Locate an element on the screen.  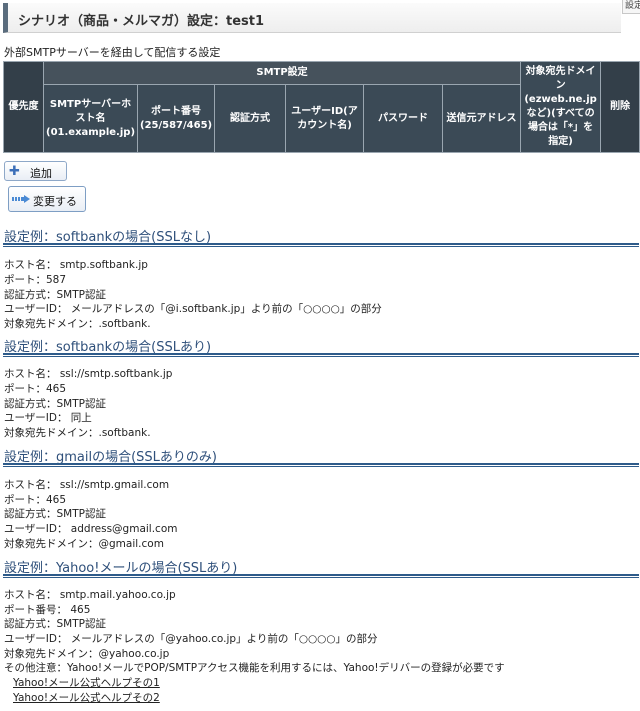
example-line: ポート：587 is located at coordinates (35, 280).